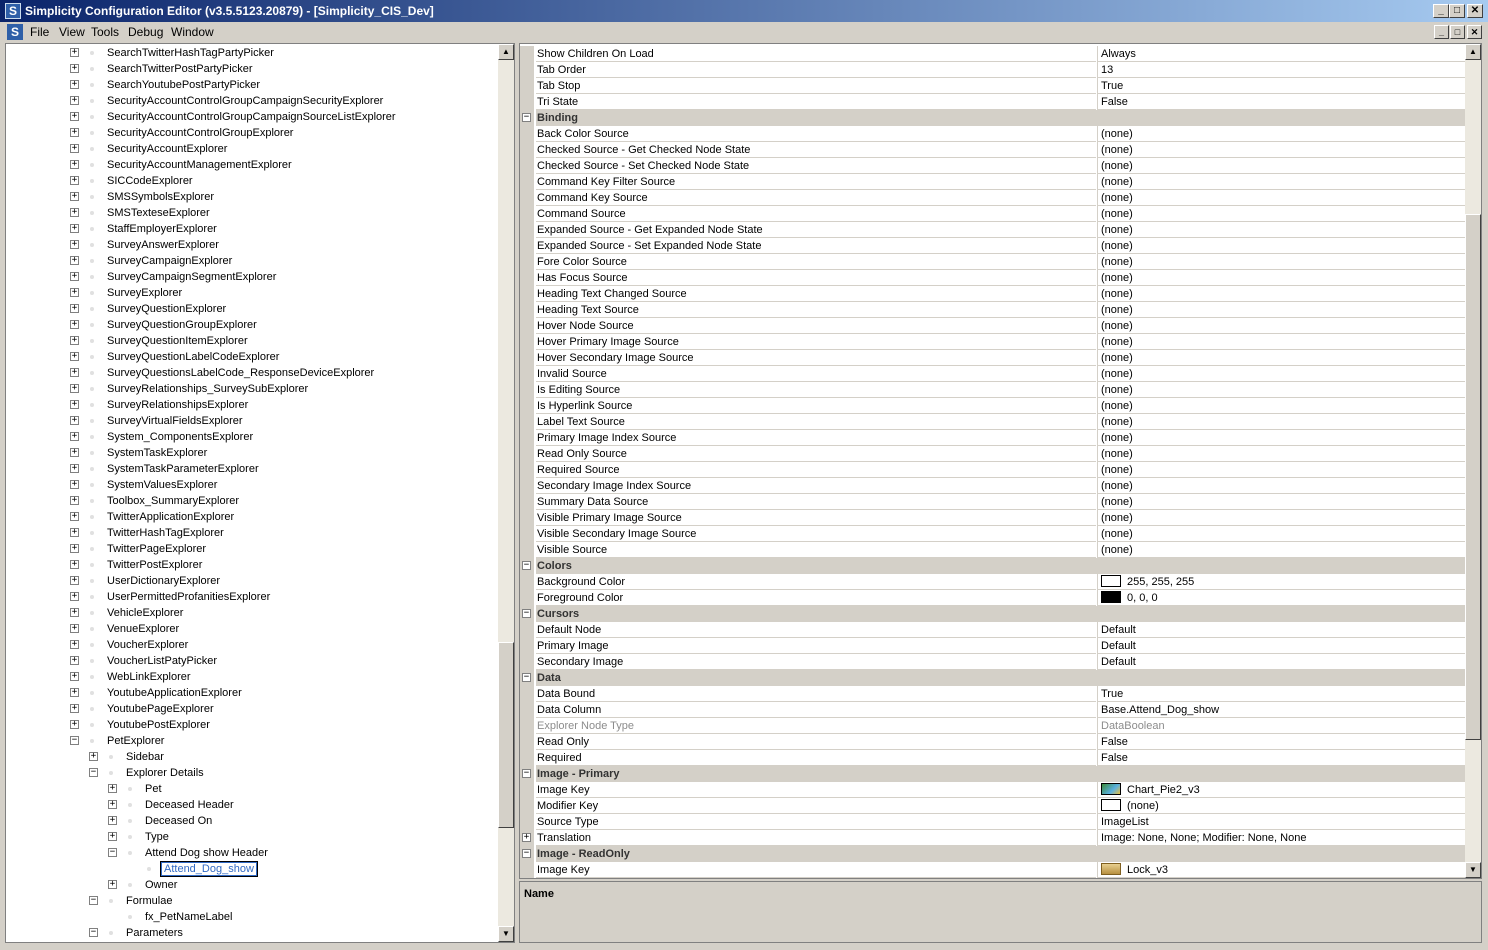 The image size is (1488, 950). What do you see at coordinates (251, 229) in the screenshot?
I see `tree-item: + StaffEmployerExplorer` at bounding box center [251, 229].